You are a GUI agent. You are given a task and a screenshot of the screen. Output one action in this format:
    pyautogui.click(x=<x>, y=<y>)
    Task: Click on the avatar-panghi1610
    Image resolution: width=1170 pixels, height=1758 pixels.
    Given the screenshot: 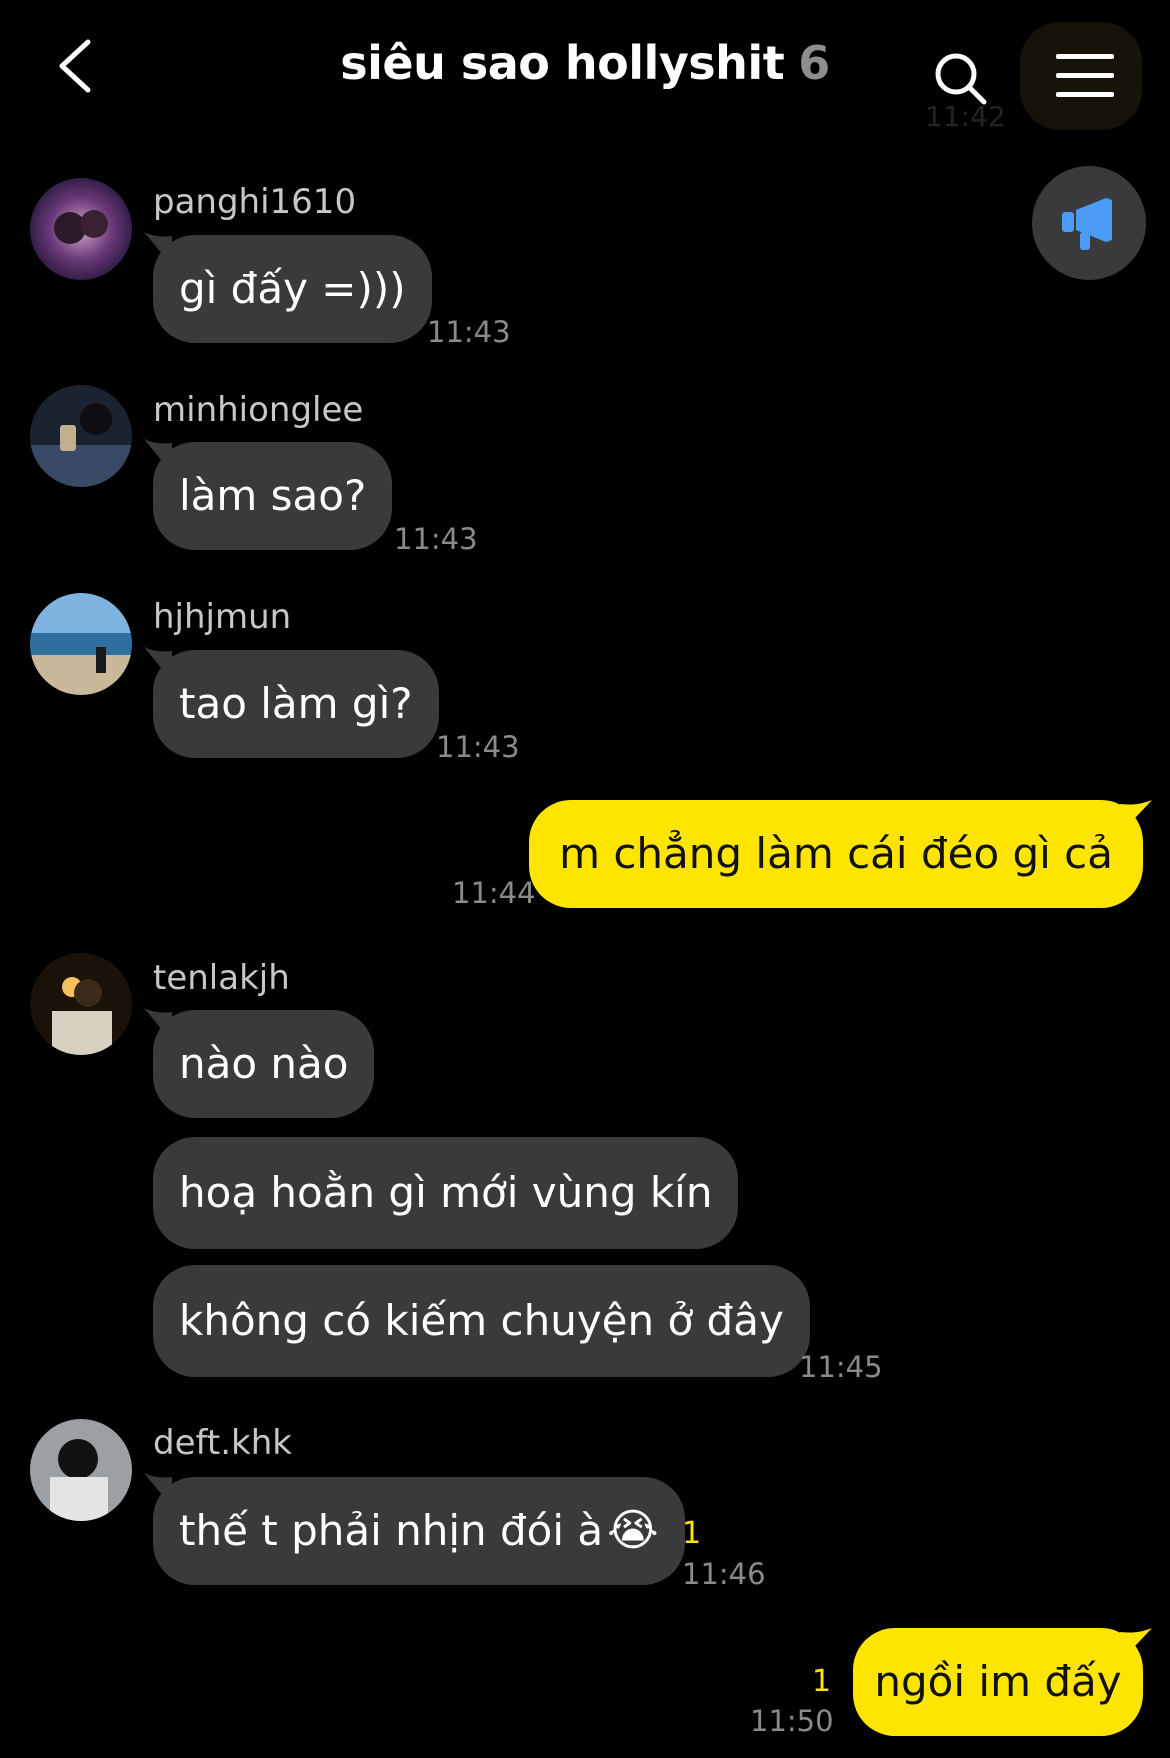 What is the action you would take?
    pyautogui.click(x=81, y=229)
    